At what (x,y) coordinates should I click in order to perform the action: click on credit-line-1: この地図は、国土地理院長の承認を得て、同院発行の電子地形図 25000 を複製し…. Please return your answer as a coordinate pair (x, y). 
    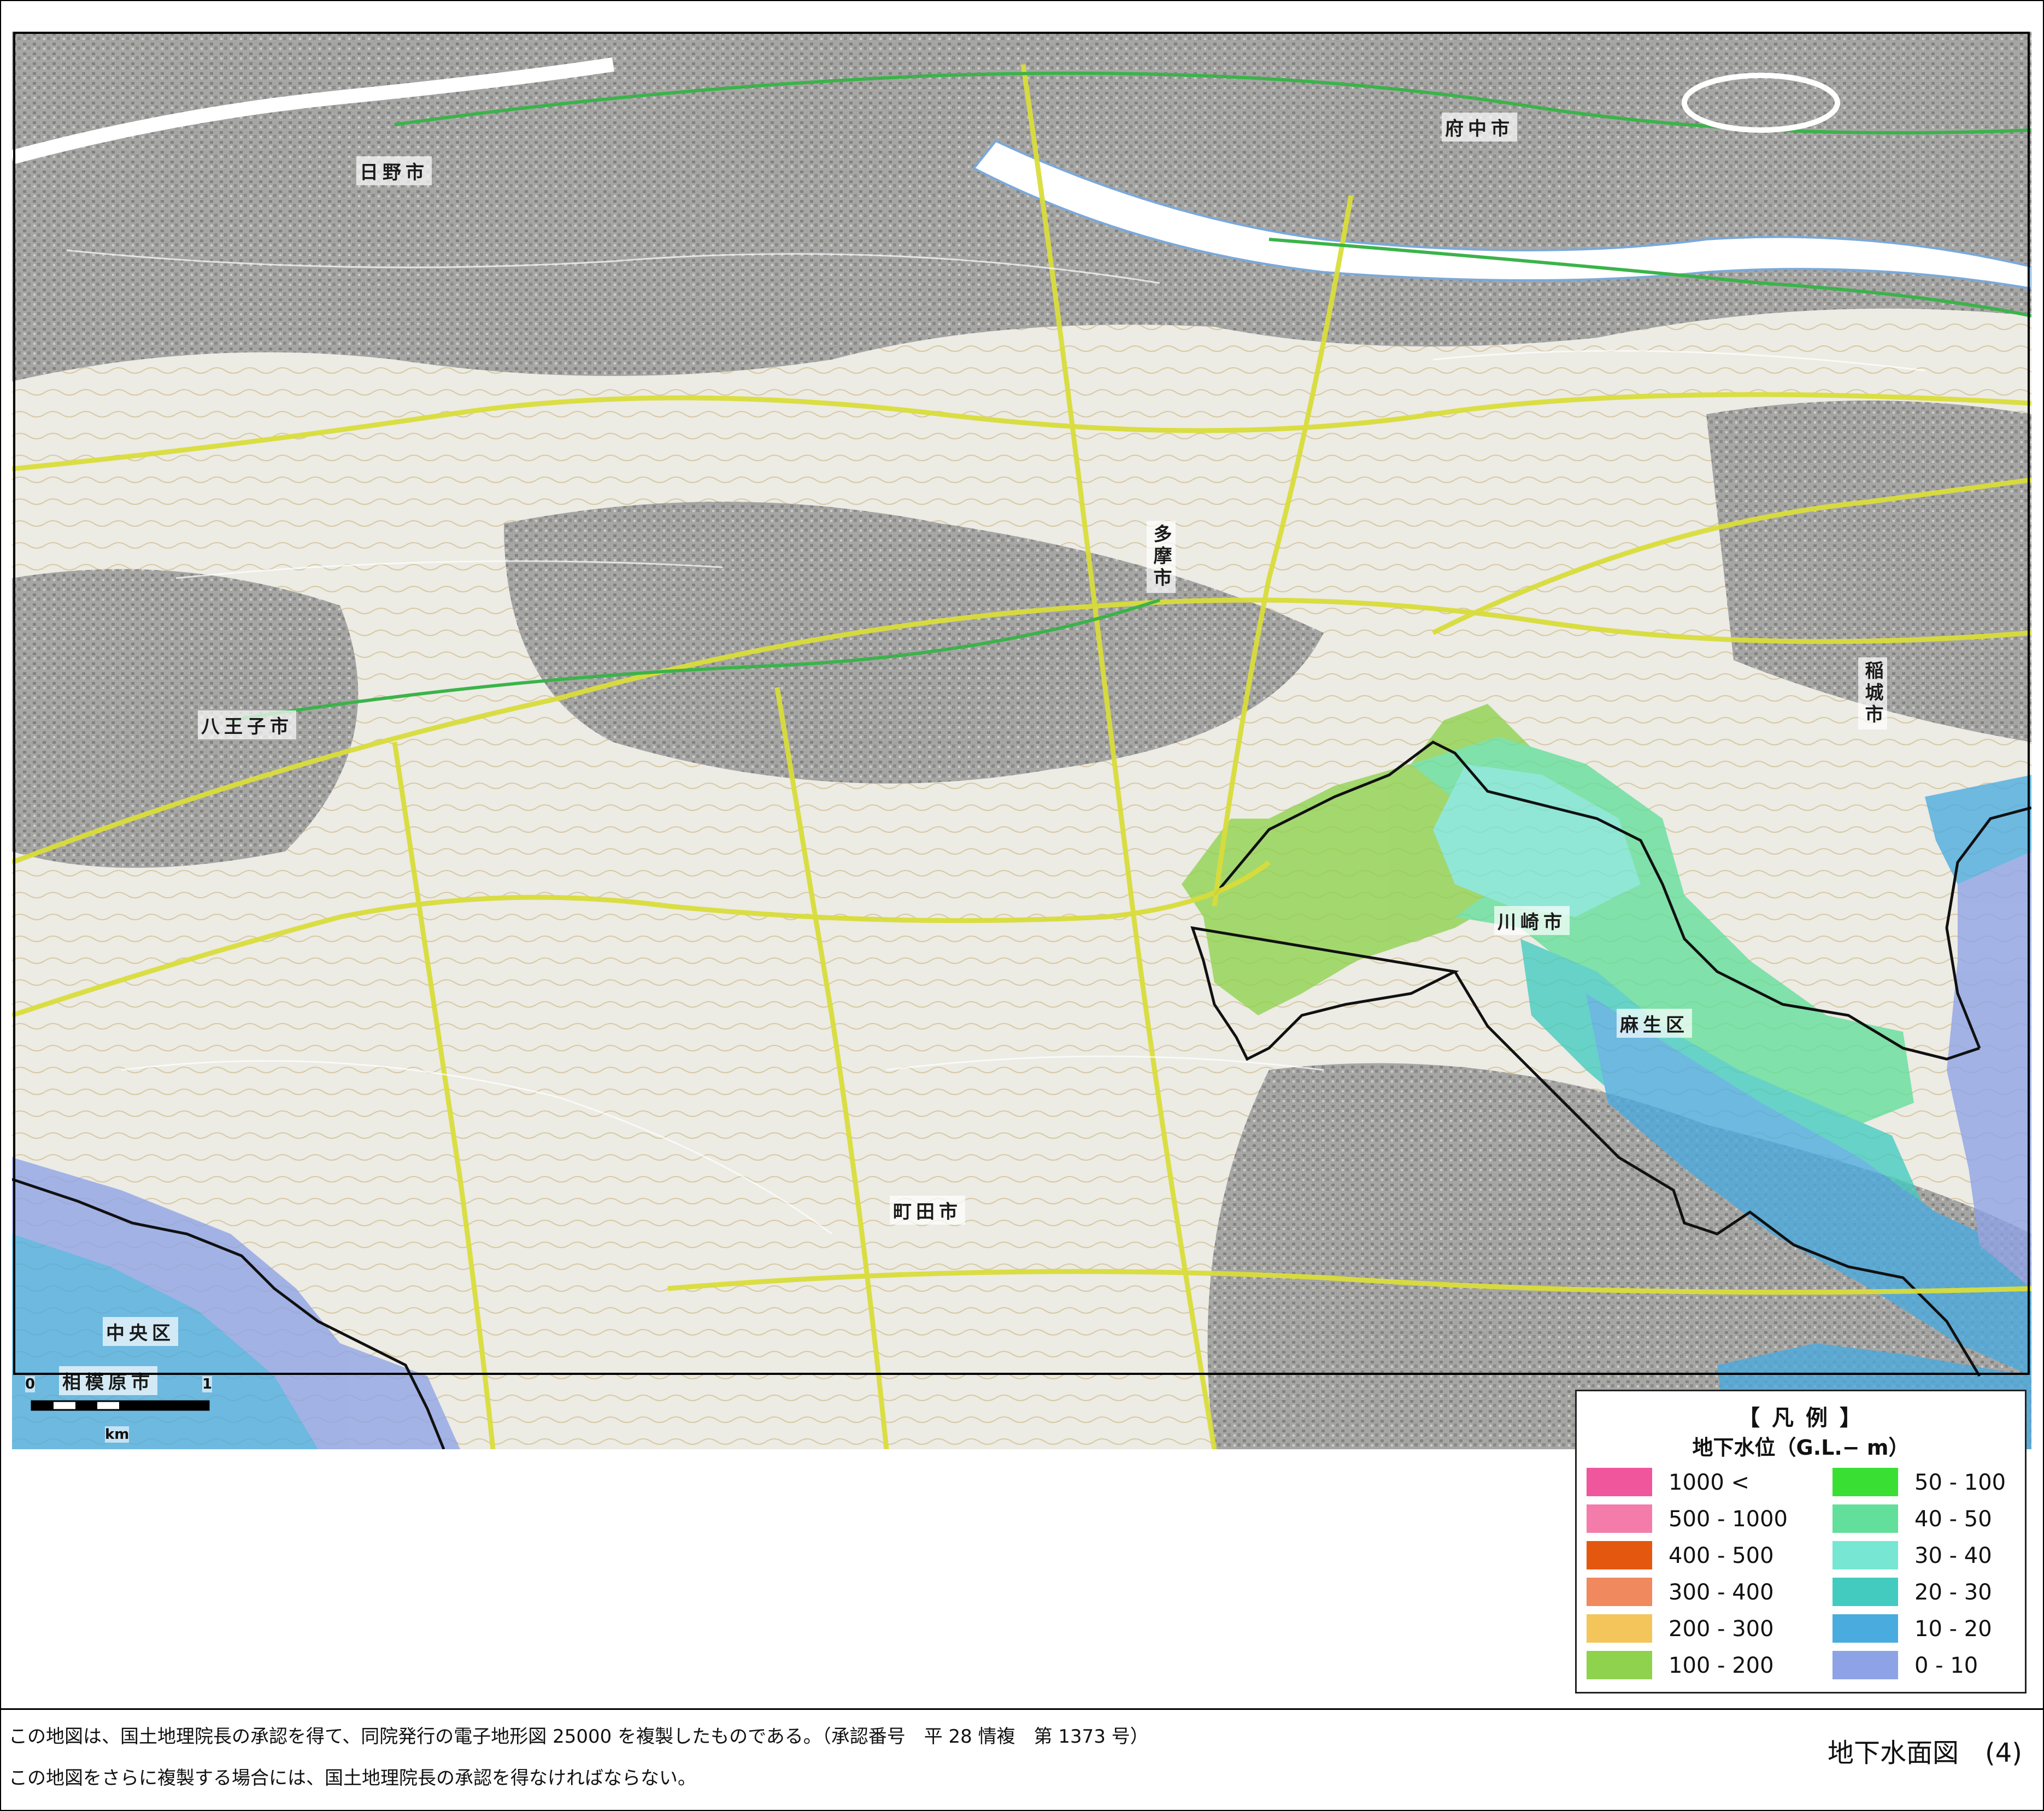
    Looking at the image, I should click on (579, 1737).